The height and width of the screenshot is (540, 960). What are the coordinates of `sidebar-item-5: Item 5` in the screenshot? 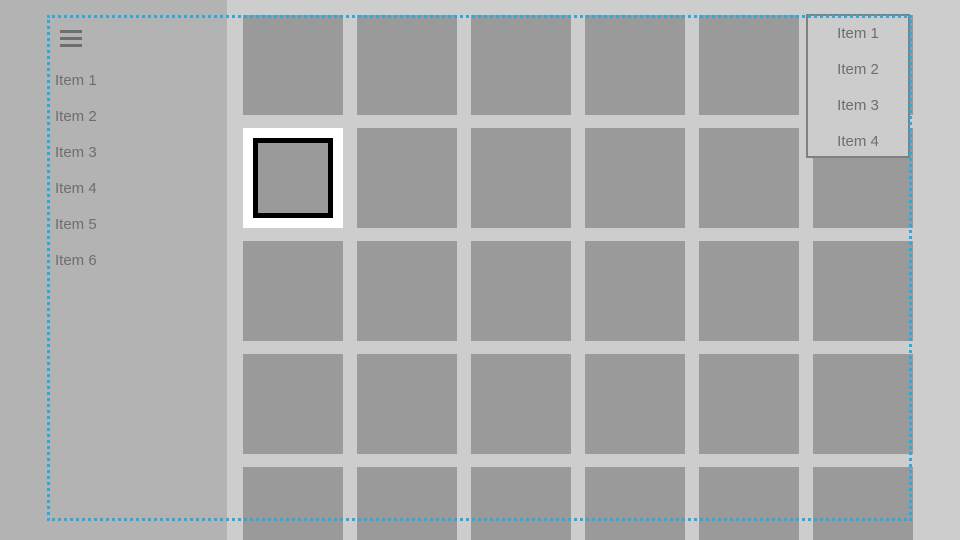 It's located at (137, 225).